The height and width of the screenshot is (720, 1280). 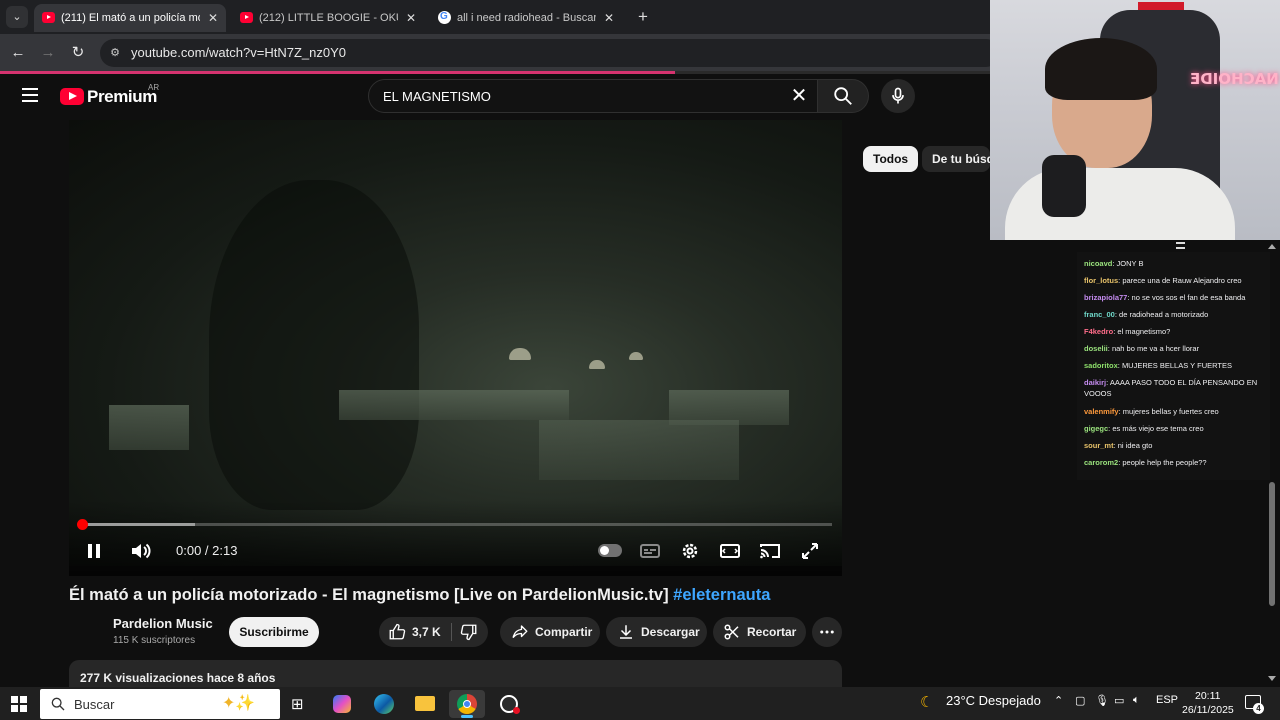 What do you see at coordinates (520, 631) in the screenshot?
I see `share-icon` at bounding box center [520, 631].